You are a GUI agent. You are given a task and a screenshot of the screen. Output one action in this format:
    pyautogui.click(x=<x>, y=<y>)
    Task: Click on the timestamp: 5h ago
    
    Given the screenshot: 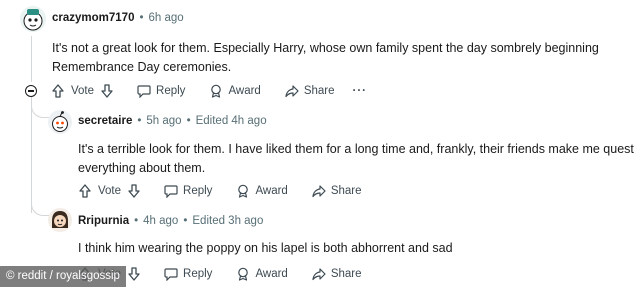 What is the action you would take?
    pyautogui.click(x=163, y=121)
    